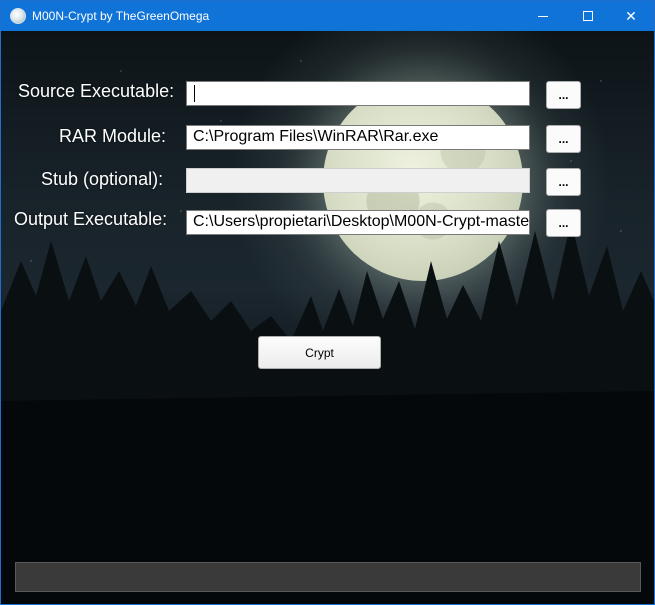  Describe the element at coordinates (358, 93) in the screenshot. I see `source-executable-input` at that location.